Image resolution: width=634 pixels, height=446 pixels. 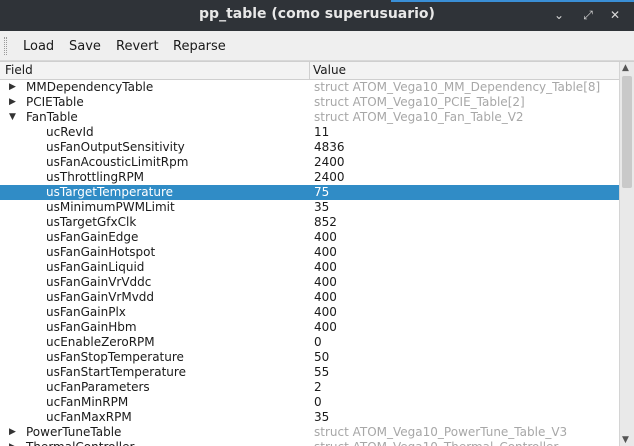 What do you see at coordinates (309, 312) in the screenshot?
I see `tree-row: usFanGainPlx 400` at bounding box center [309, 312].